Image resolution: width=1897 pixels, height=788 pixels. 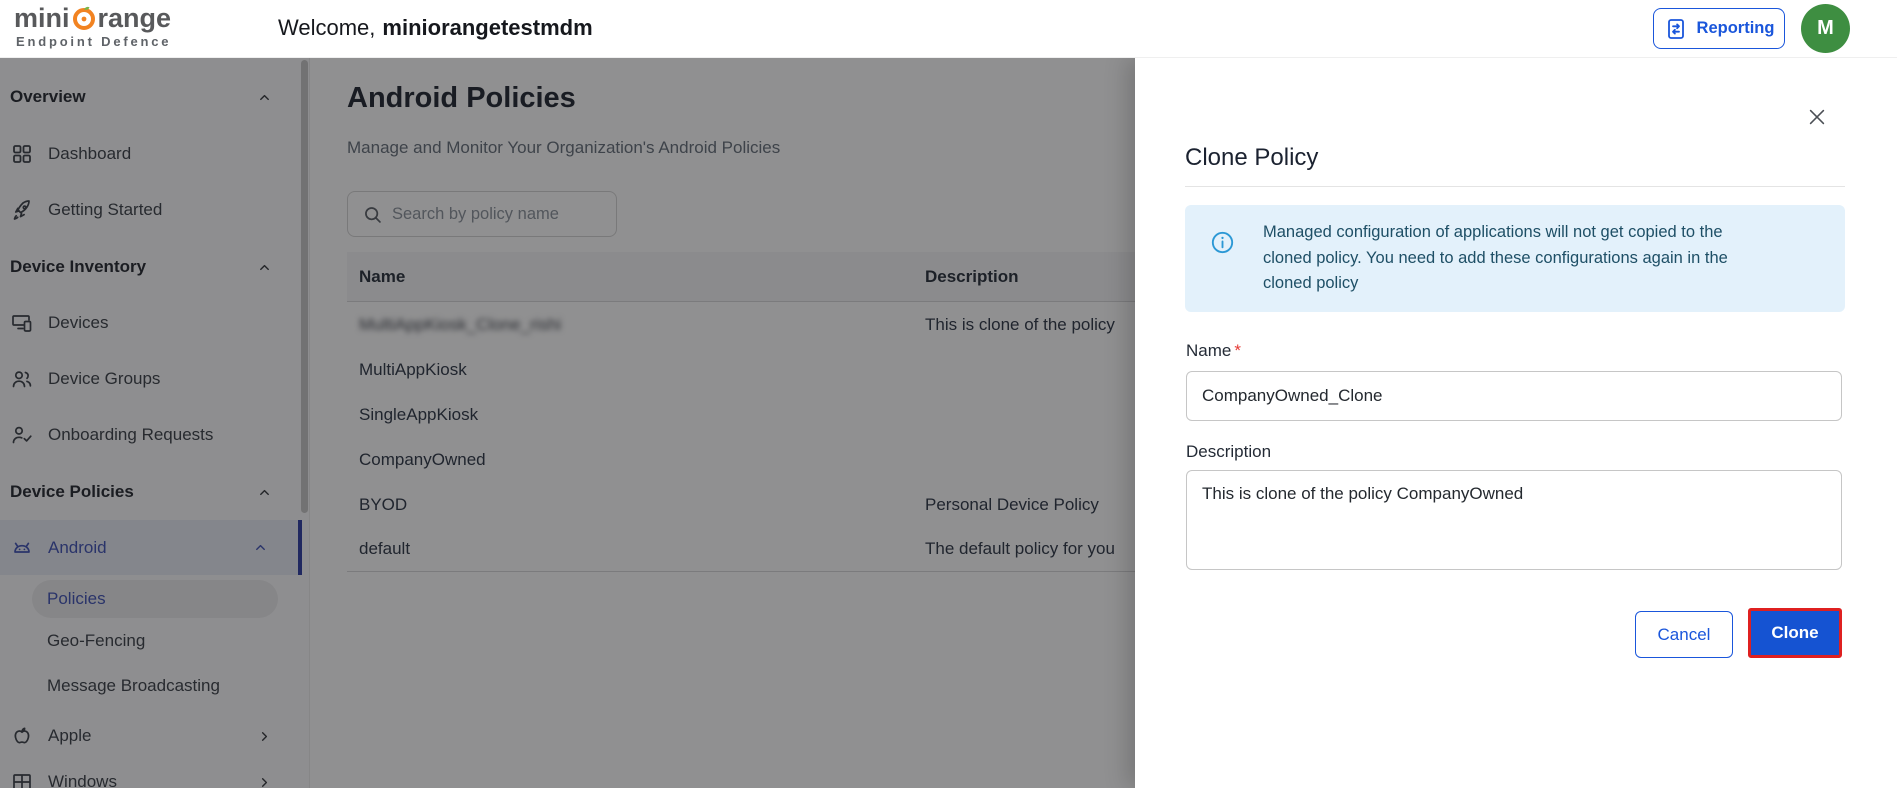 I want to click on user-avatar: M, so click(x=1825, y=28).